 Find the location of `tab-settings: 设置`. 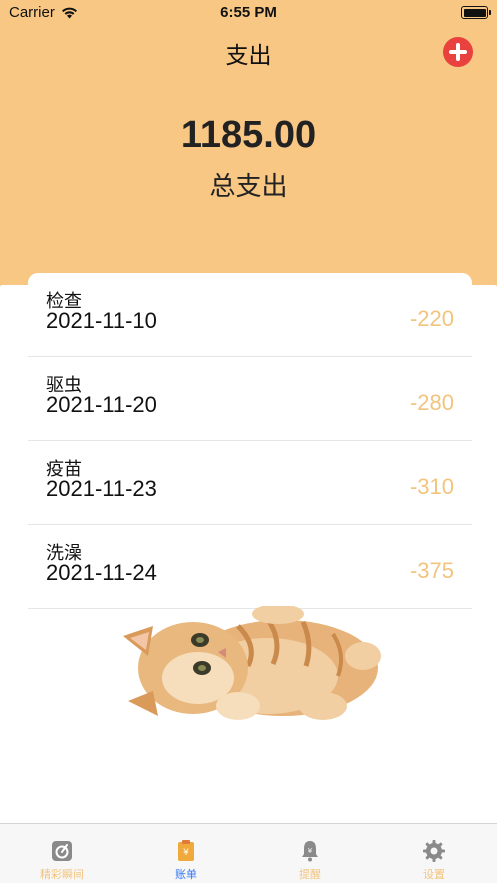

tab-settings: 设置 is located at coordinates (434, 853).